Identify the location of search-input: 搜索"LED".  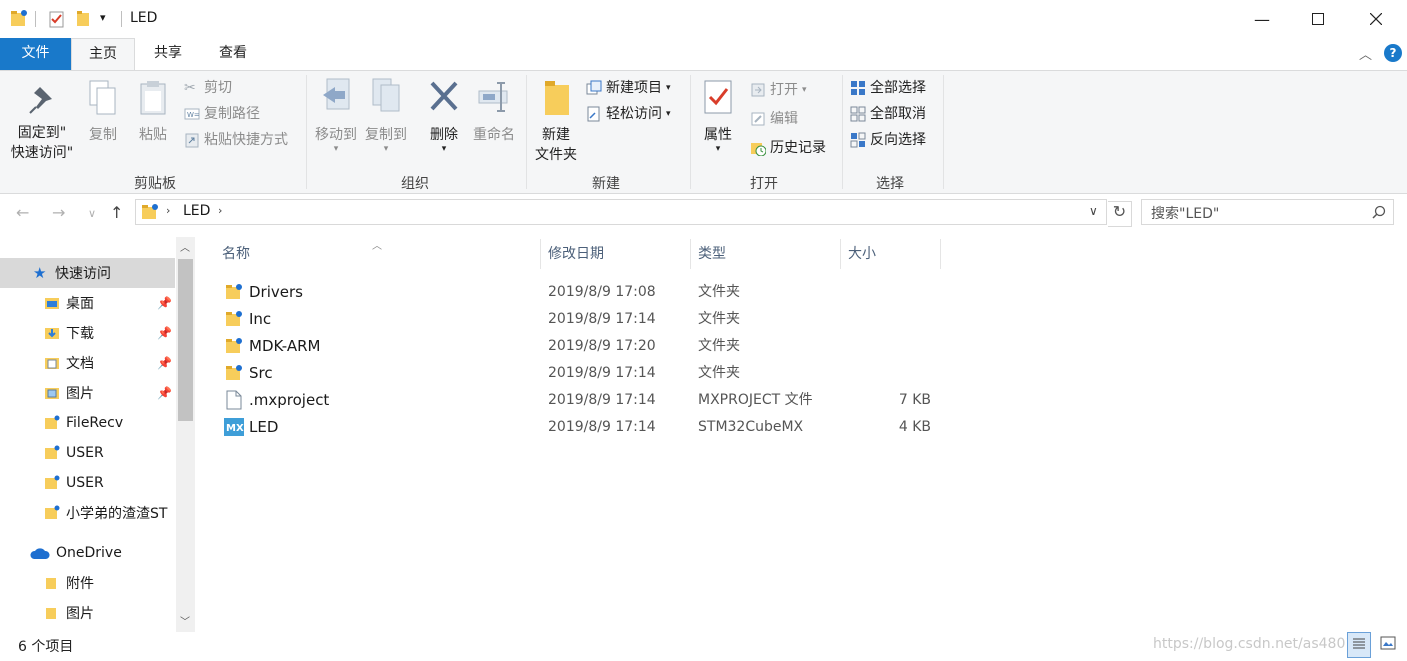
(1267, 212).